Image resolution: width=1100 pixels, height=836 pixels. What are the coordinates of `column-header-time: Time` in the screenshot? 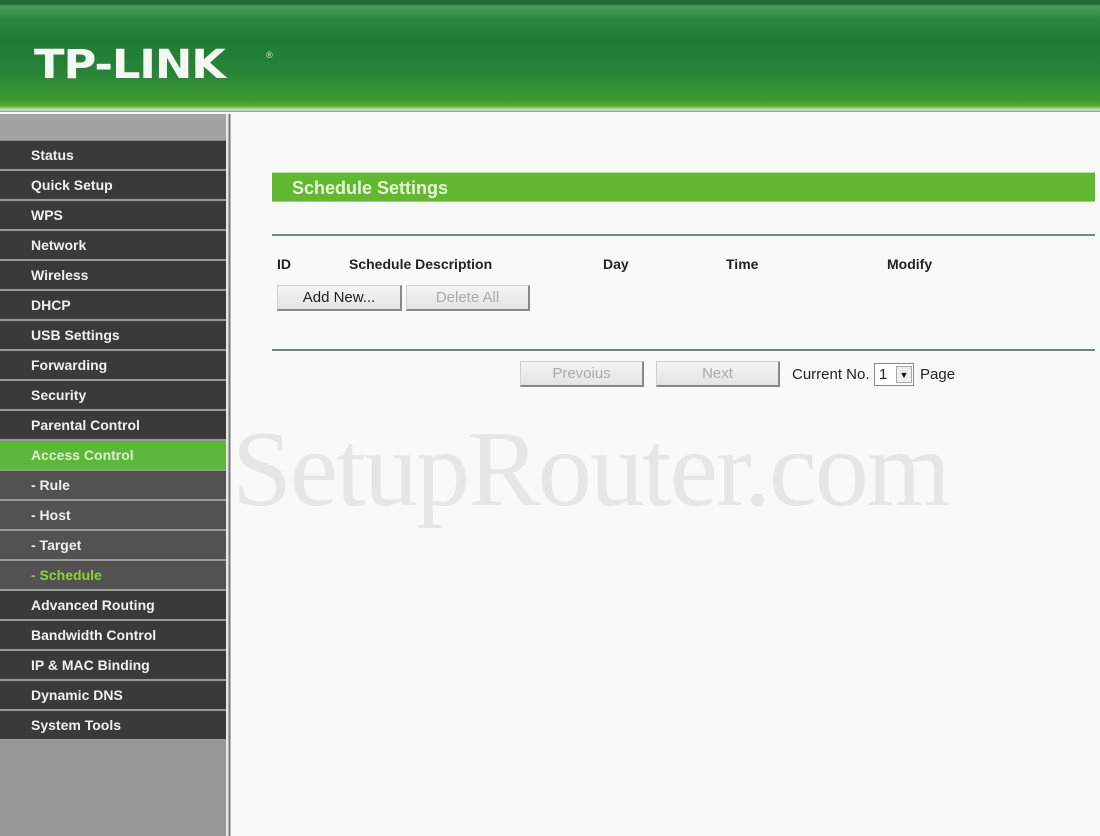 It's located at (742, 264).